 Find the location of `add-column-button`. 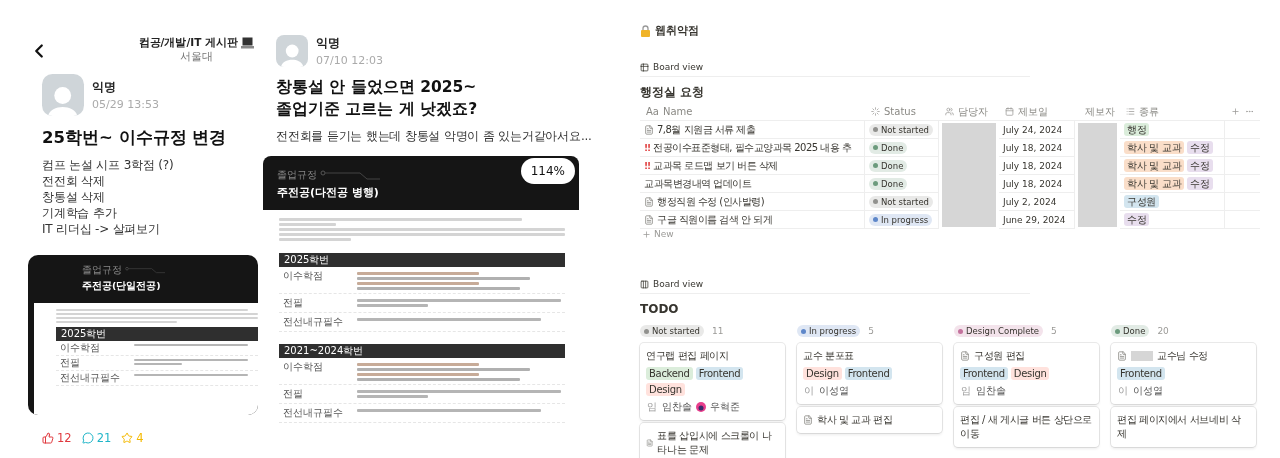

add-column-button is located at coordinates (1235, 111).